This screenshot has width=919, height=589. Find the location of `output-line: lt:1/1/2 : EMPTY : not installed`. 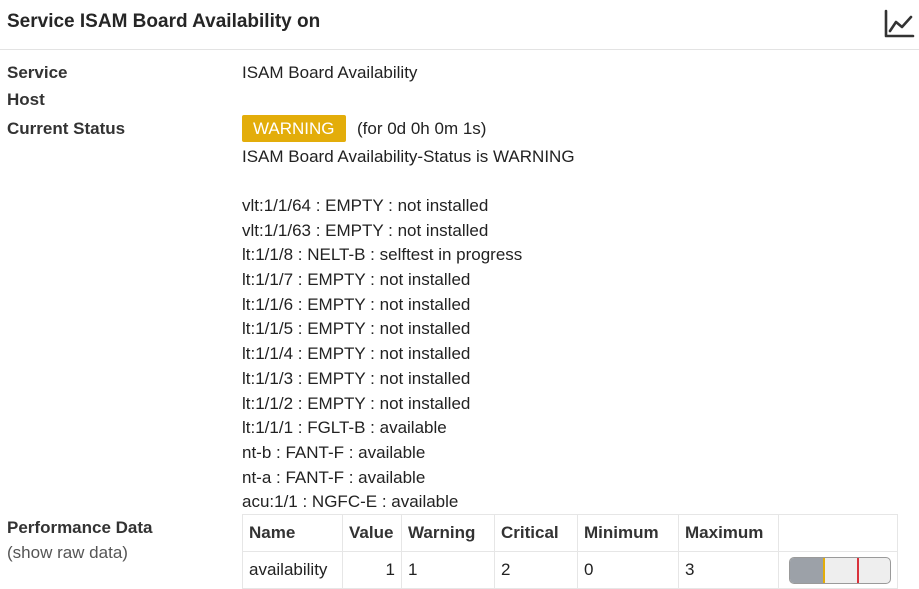

output-line: lt:1/1/2 : EMPTY : not installed is located at coordinates (356, 403).